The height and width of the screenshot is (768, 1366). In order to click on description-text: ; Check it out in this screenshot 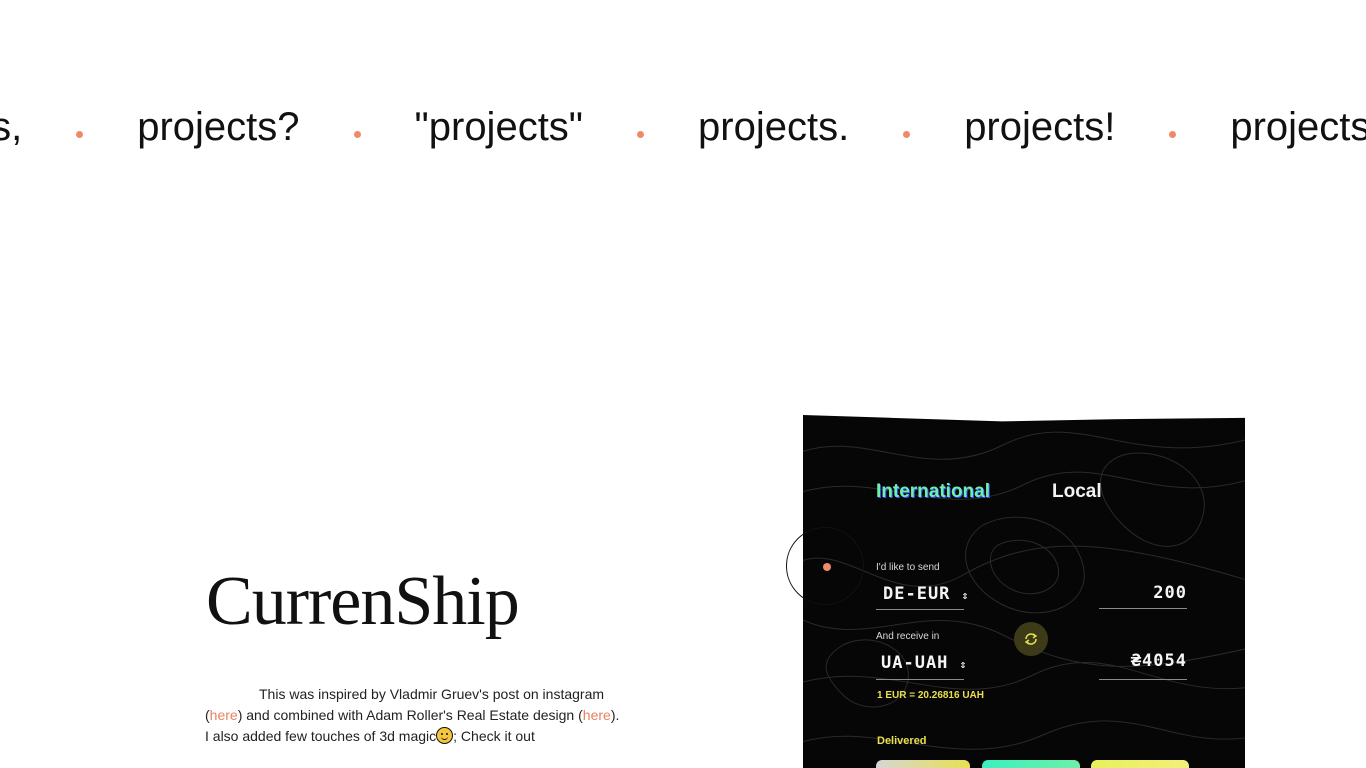, I will do `click(494, 736)`.